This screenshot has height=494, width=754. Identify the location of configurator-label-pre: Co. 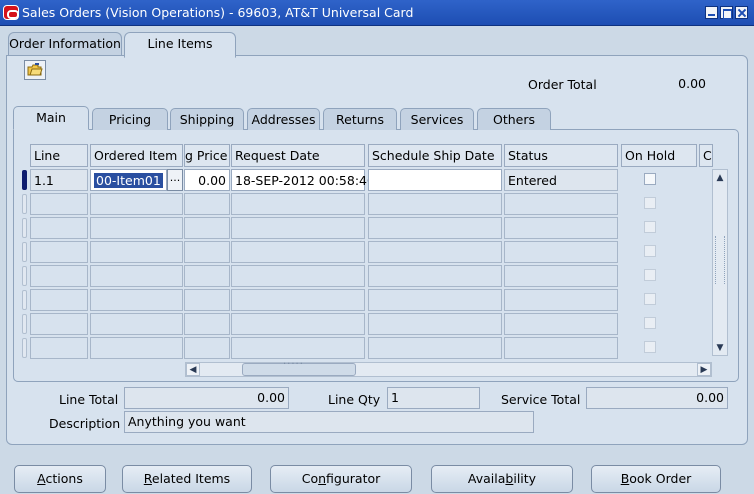
(310, 478).